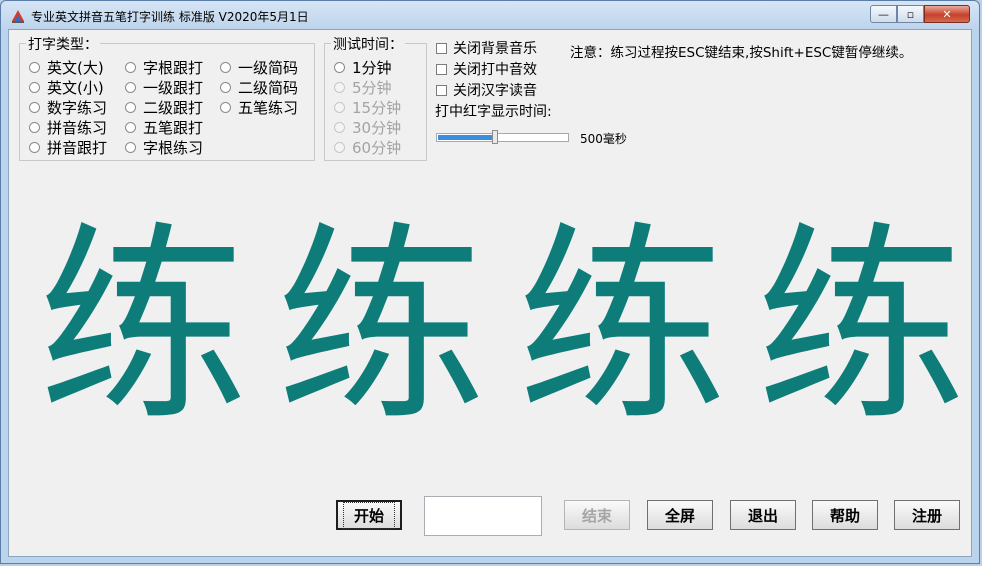 This screenshot has width=982, height=566. Describe the element at coordinates (259, 67) in the screenshot. I see `radio-level1-code: 一级简码` at that location.